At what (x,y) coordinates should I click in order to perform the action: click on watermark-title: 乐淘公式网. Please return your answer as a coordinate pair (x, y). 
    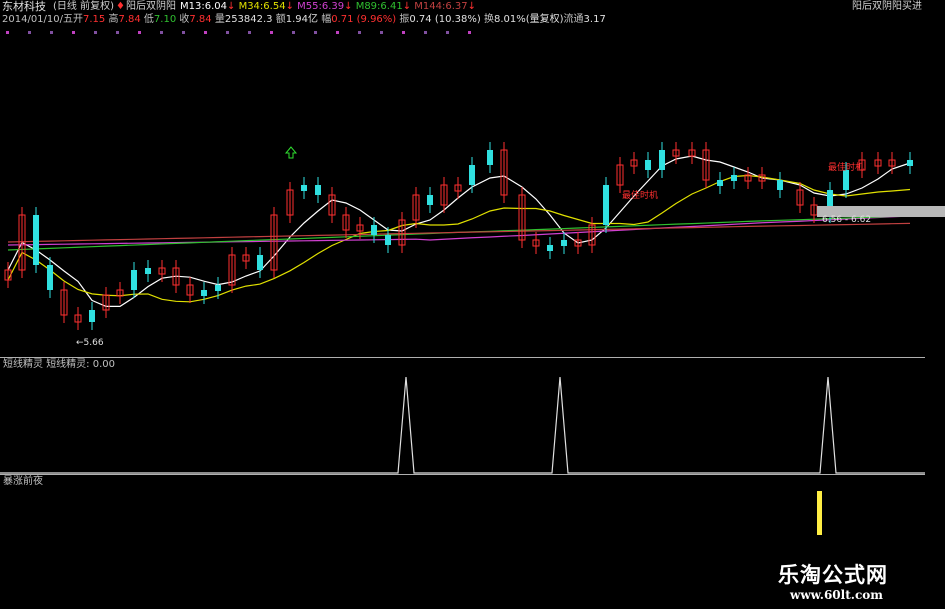
    Looking at the image, I should click on (833, 575).